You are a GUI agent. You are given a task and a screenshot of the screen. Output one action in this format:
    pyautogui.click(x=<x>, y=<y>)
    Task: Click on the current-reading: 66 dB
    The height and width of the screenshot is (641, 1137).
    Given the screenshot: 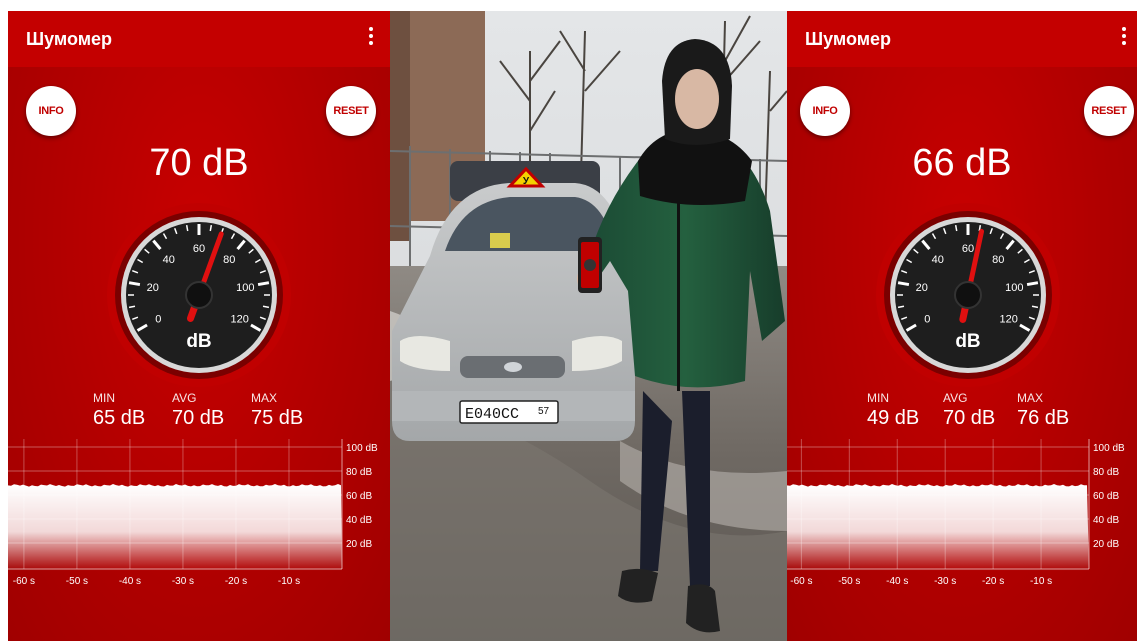 What is the action you would take?
    pyautogui.click(x=962, y=163)
    